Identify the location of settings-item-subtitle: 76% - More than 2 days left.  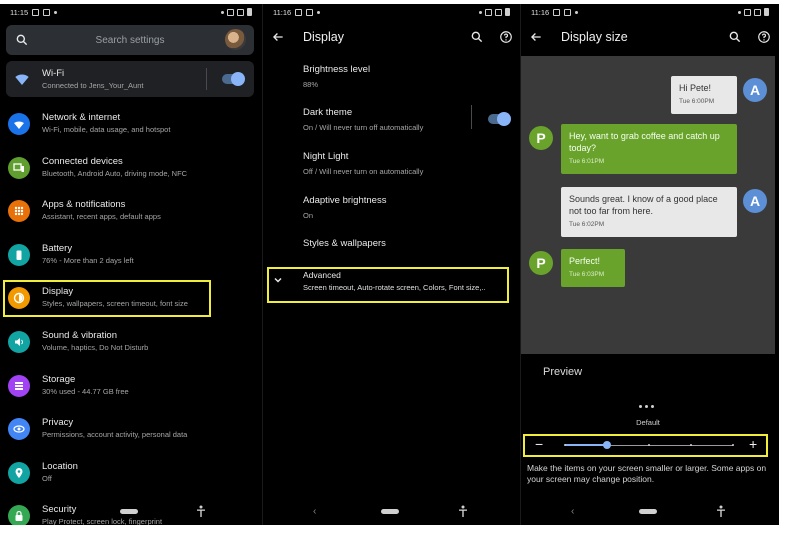
(88, 260).